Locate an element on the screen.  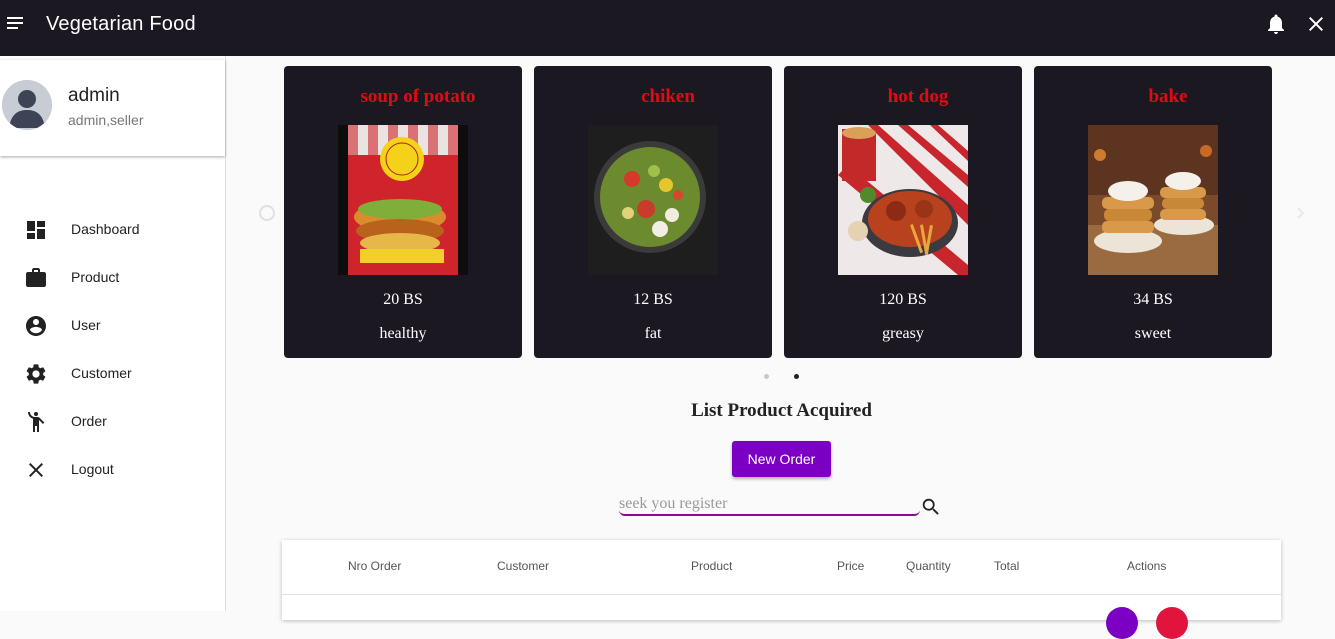
product-card: hot dog 120 BS greasy is located at coordinates (903, 212).